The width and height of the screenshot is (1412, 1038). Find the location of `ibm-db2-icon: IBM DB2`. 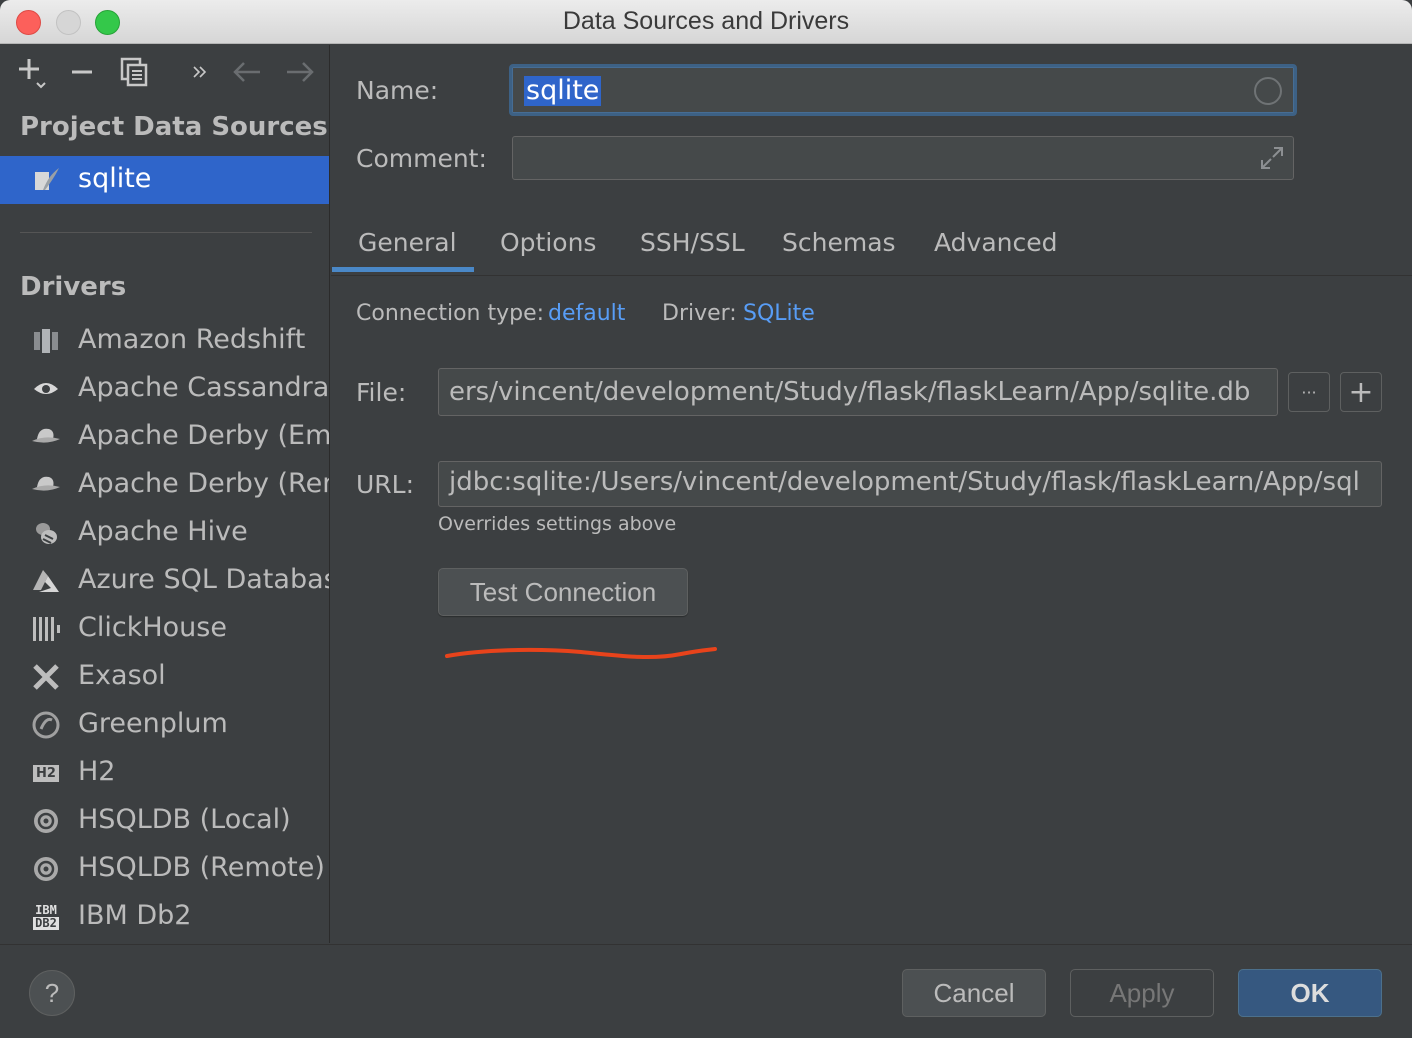

ibm-db2-icon: IBM DB2 is located at coordinates (46, 917).